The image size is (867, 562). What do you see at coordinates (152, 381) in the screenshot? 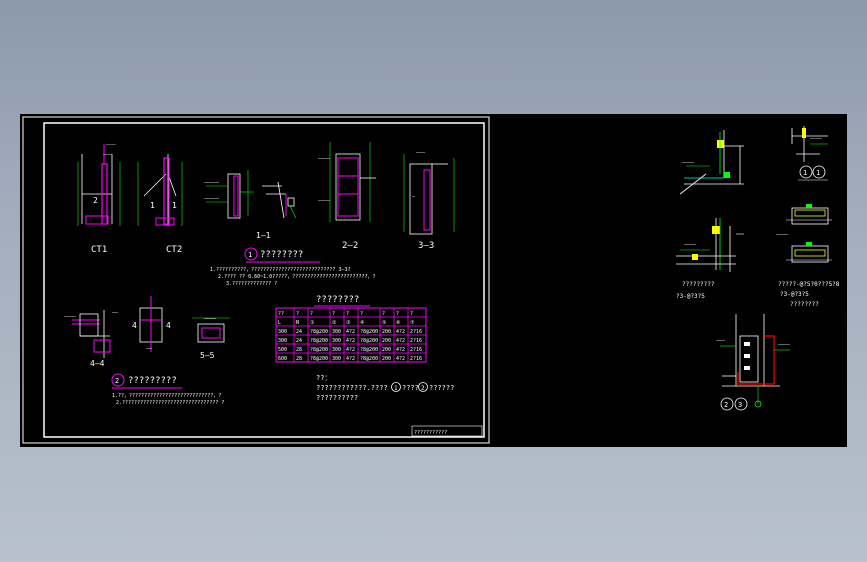
I see `detail2-title: ?????????` at bounding box center [152, 381].